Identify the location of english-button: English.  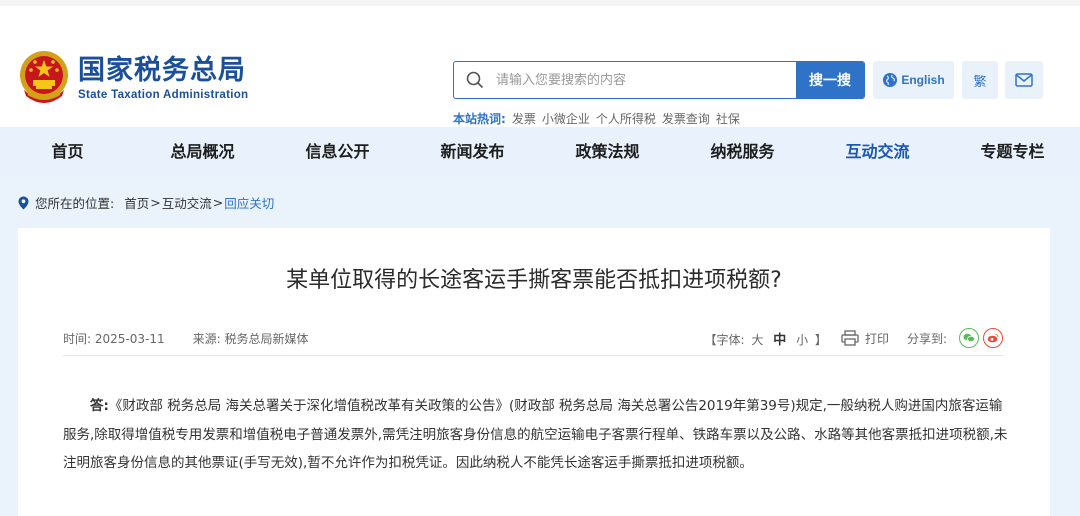
(913, 80).